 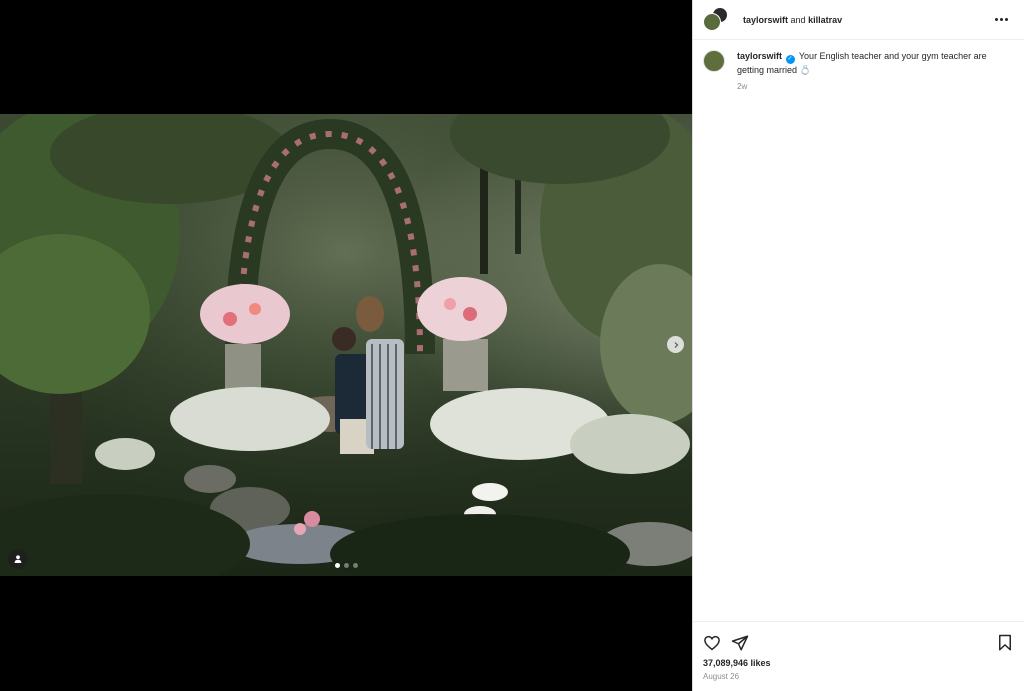 I want to click on like-button, so click(x=712, y=643).